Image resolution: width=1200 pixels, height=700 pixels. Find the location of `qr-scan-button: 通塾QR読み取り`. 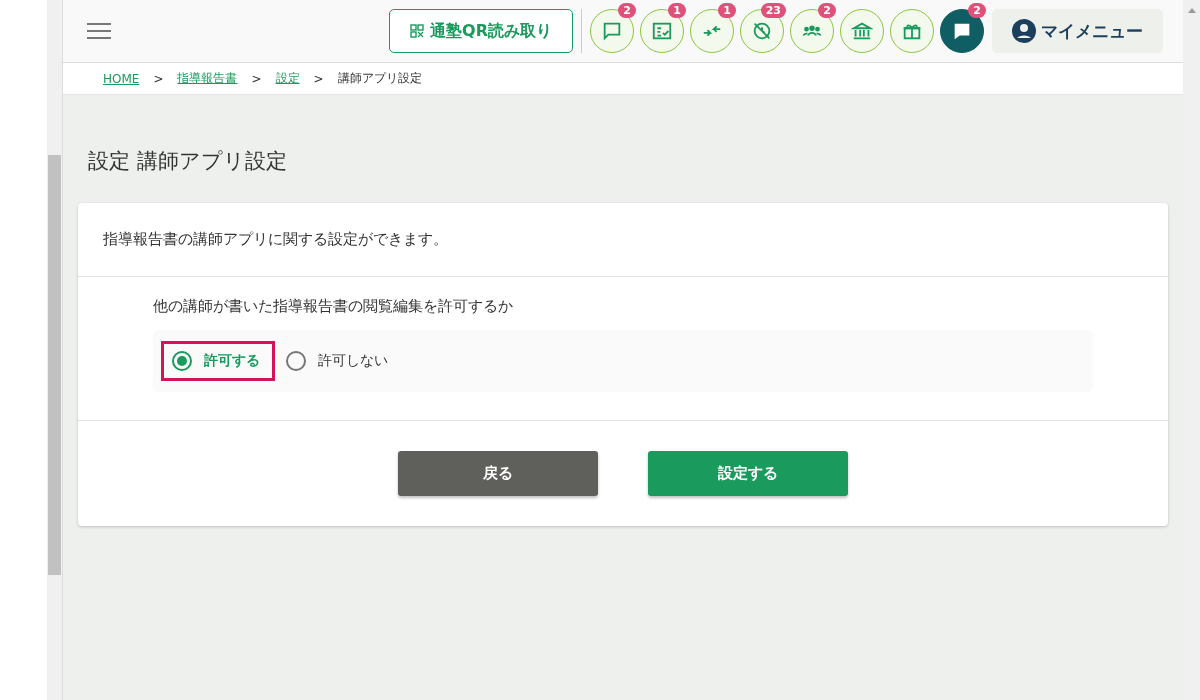

qr-scan-button: 通塾QR読み取り is located at coordinates (481, 31).